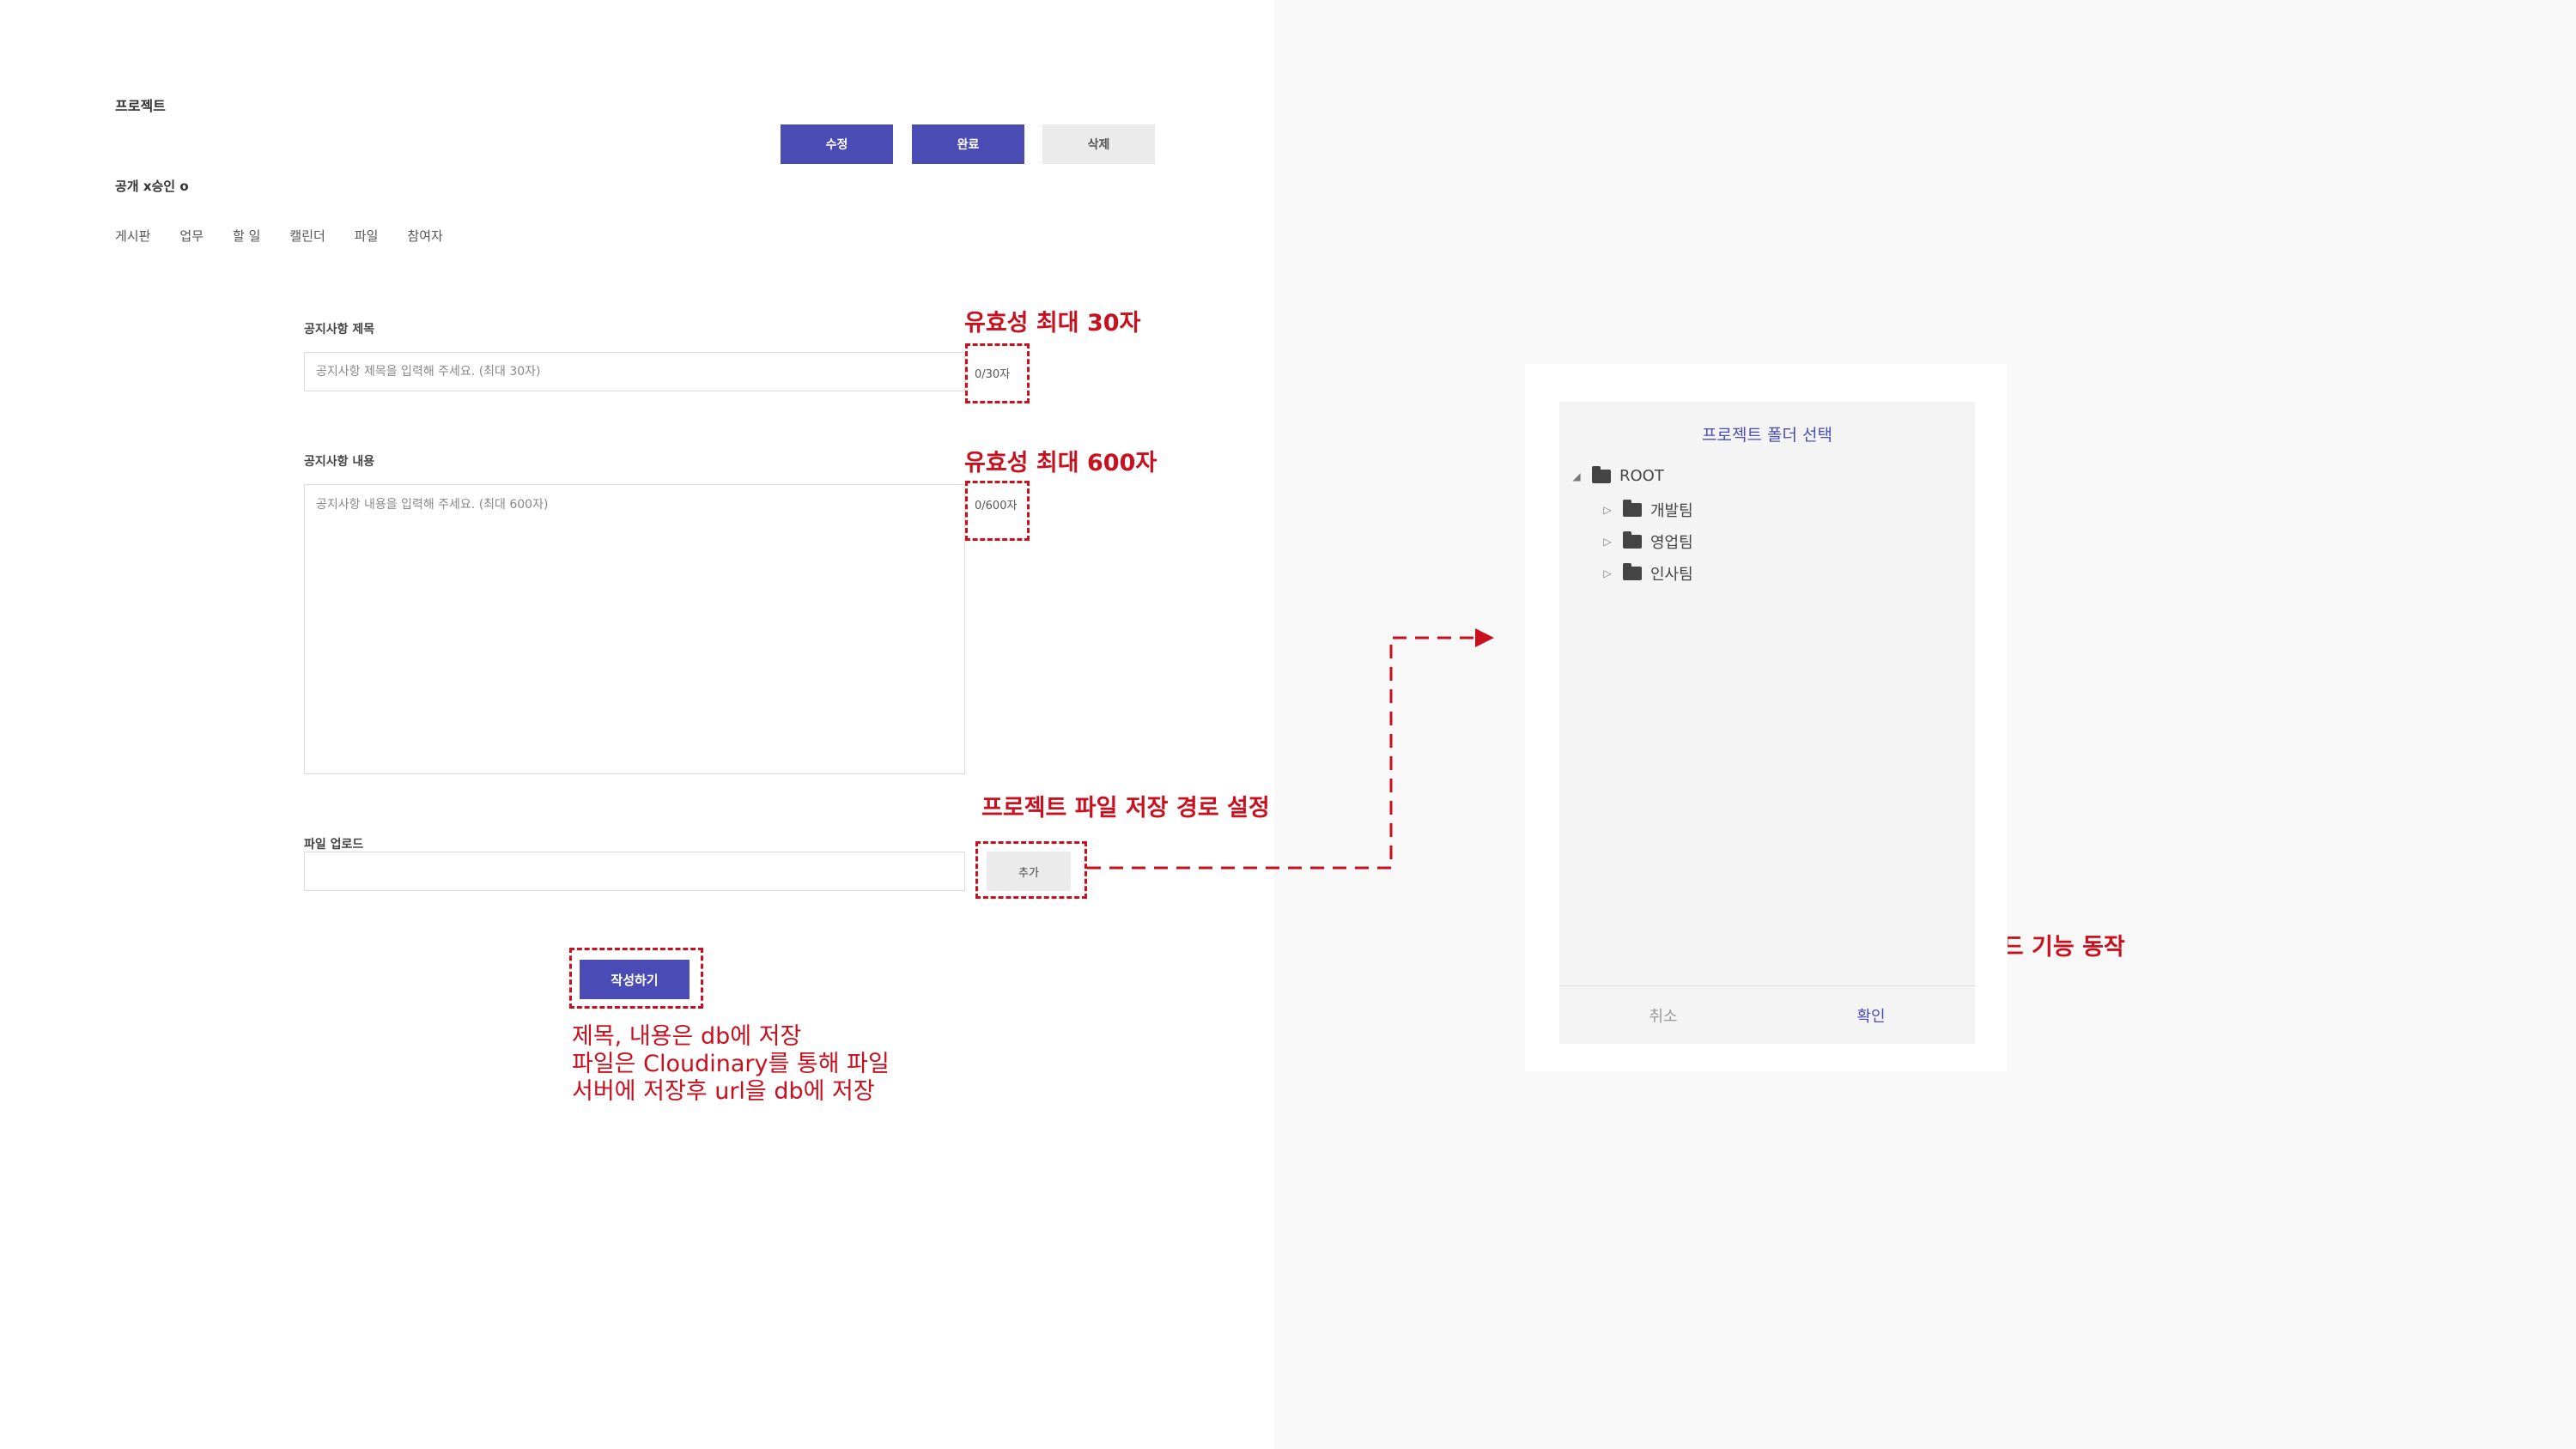 This screenshot has width=2576, height=1449. I want to click on modal-confirm-button: 확인, so click(1871, 1016).